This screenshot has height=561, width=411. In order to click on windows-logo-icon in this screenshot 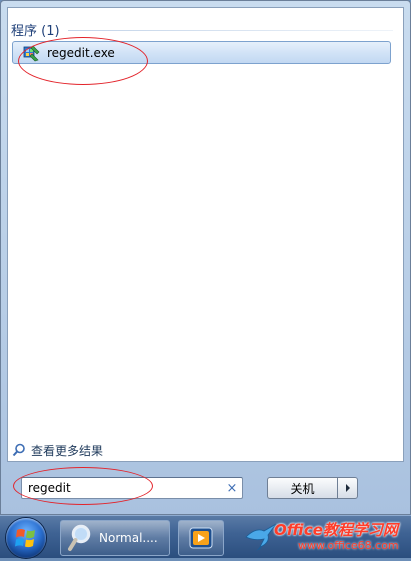, I will do `click(25, 538)`.